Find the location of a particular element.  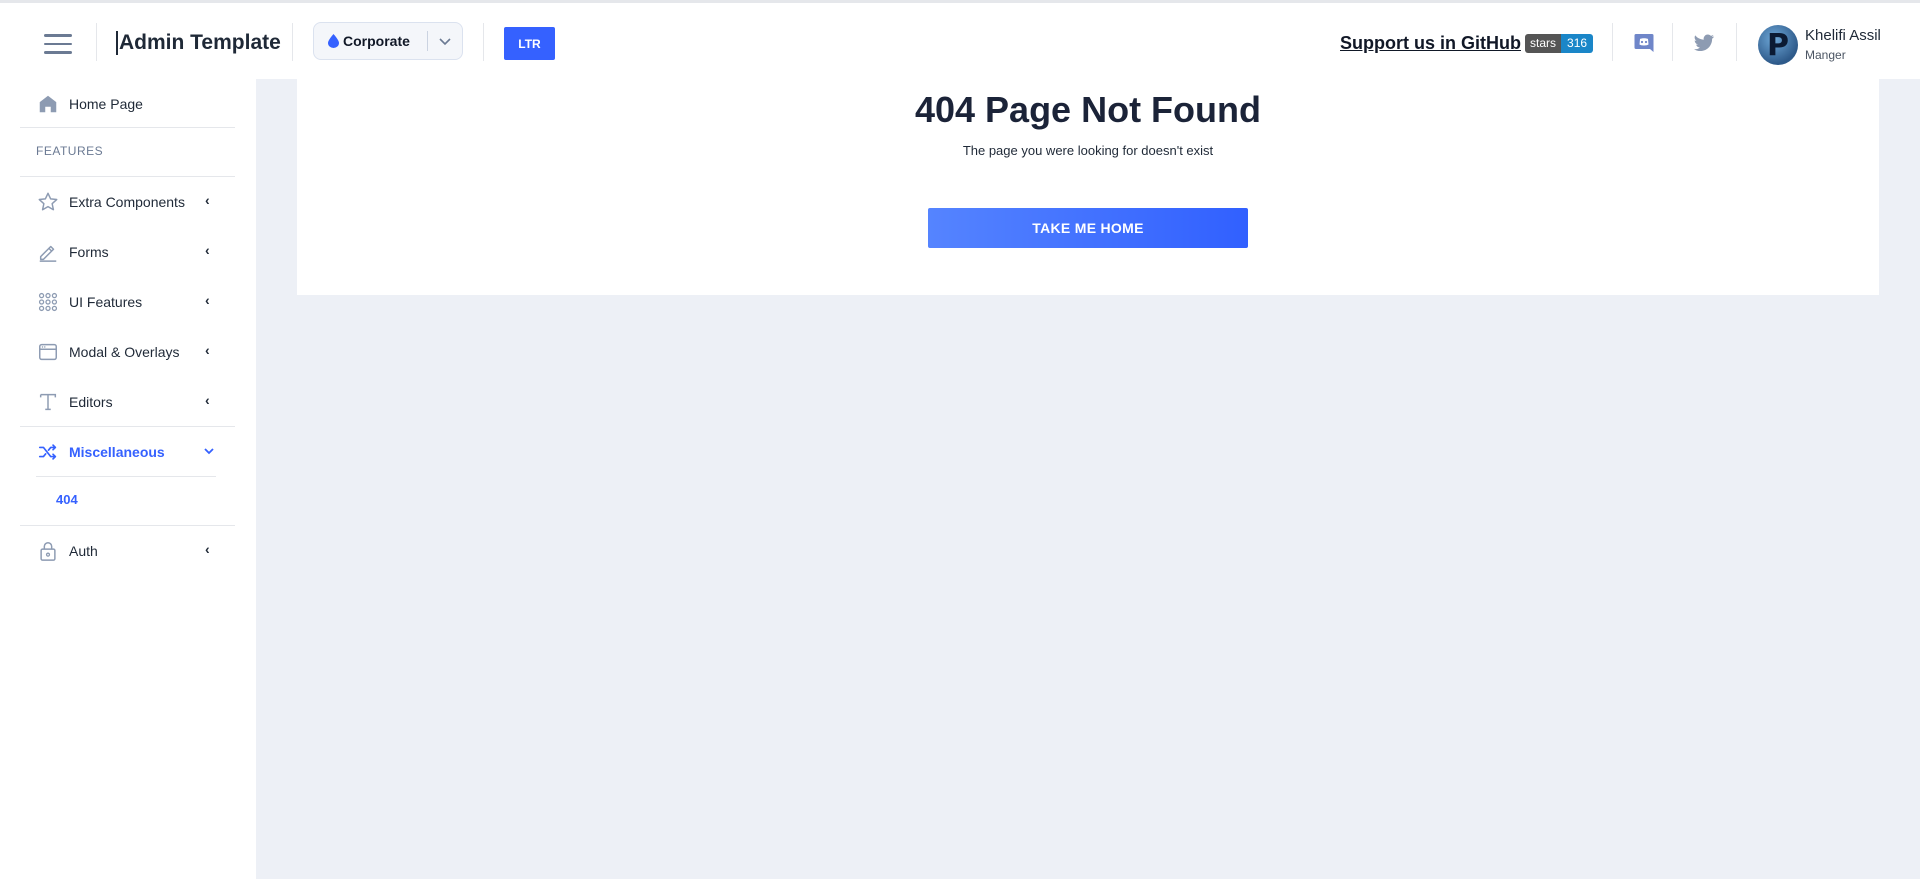

sidebar-item-forms: Forms ‹ is located at coordinates (127, 252).